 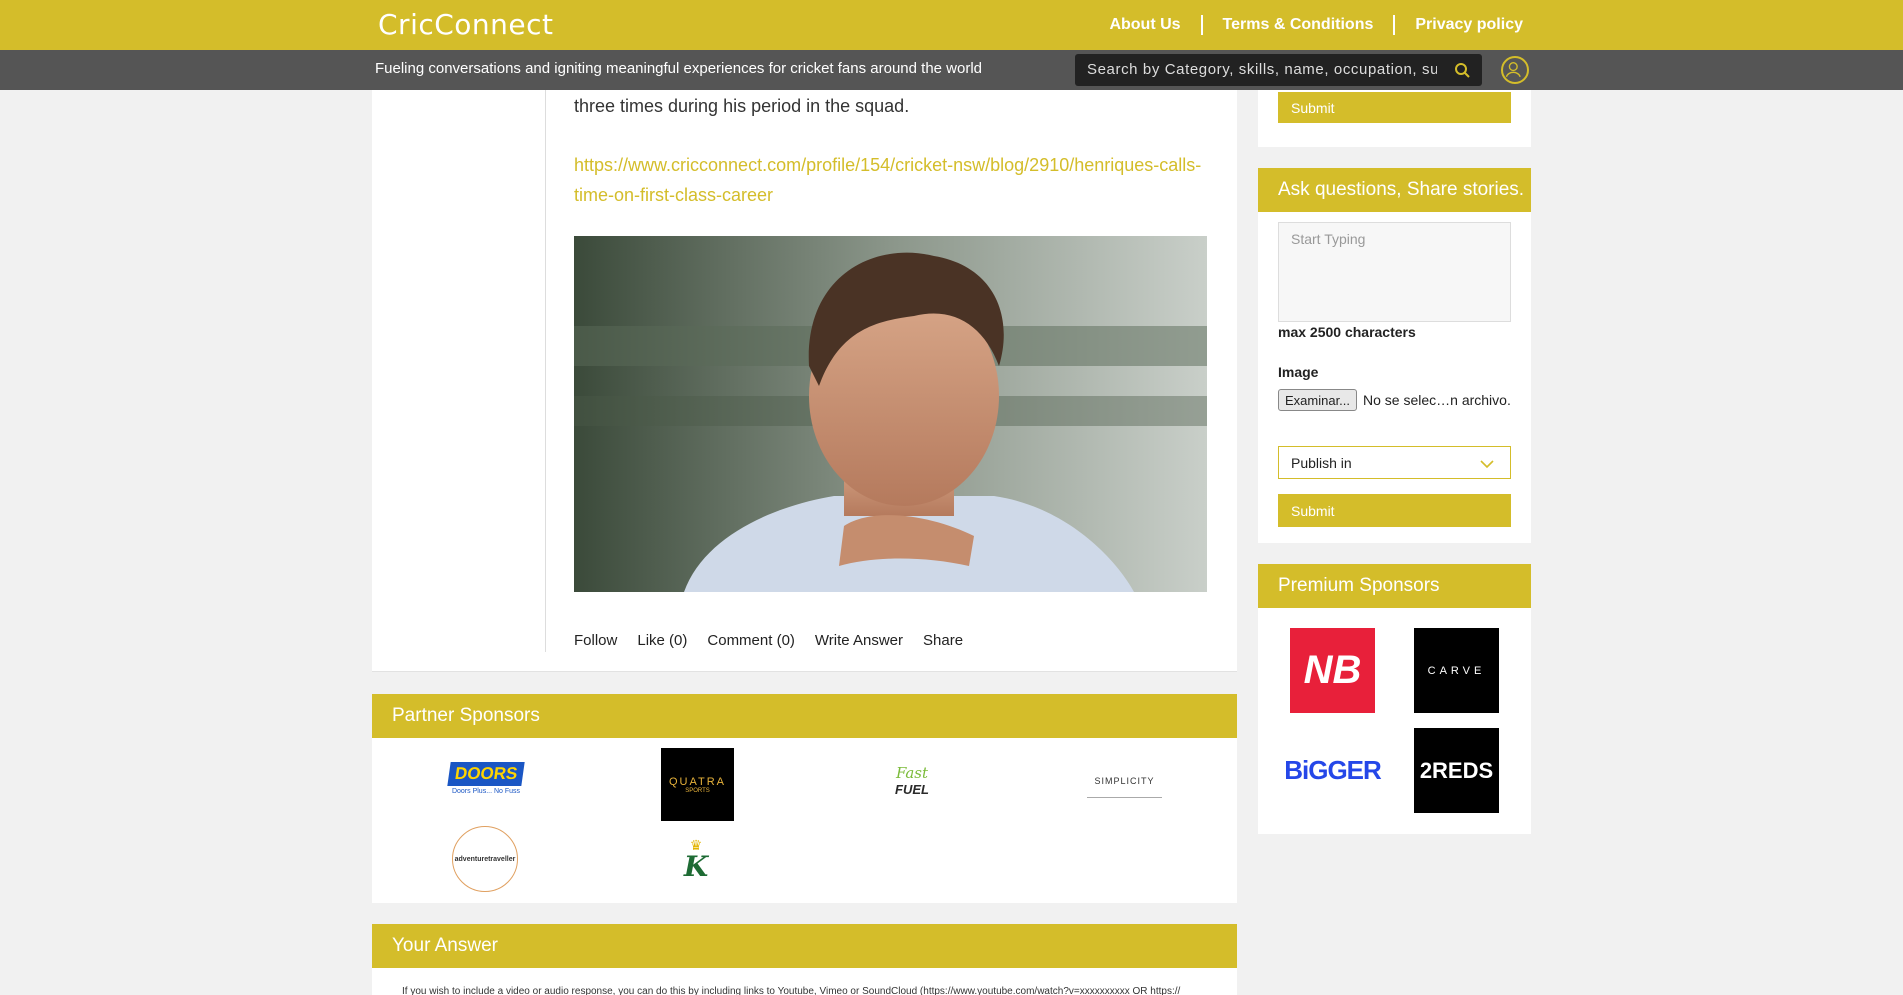 What do you see at coordinates (1394, 510) in the screenshot?
I see `submit-button: Submit` at bounding box center [1394, 510].